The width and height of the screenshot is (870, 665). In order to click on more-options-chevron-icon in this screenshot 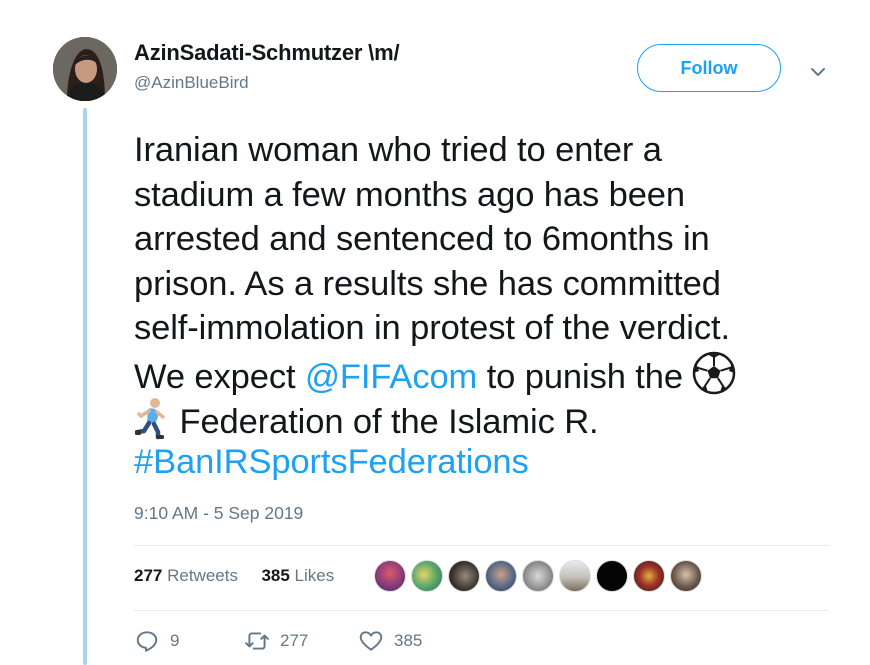, I will do `click(818, 72)`.